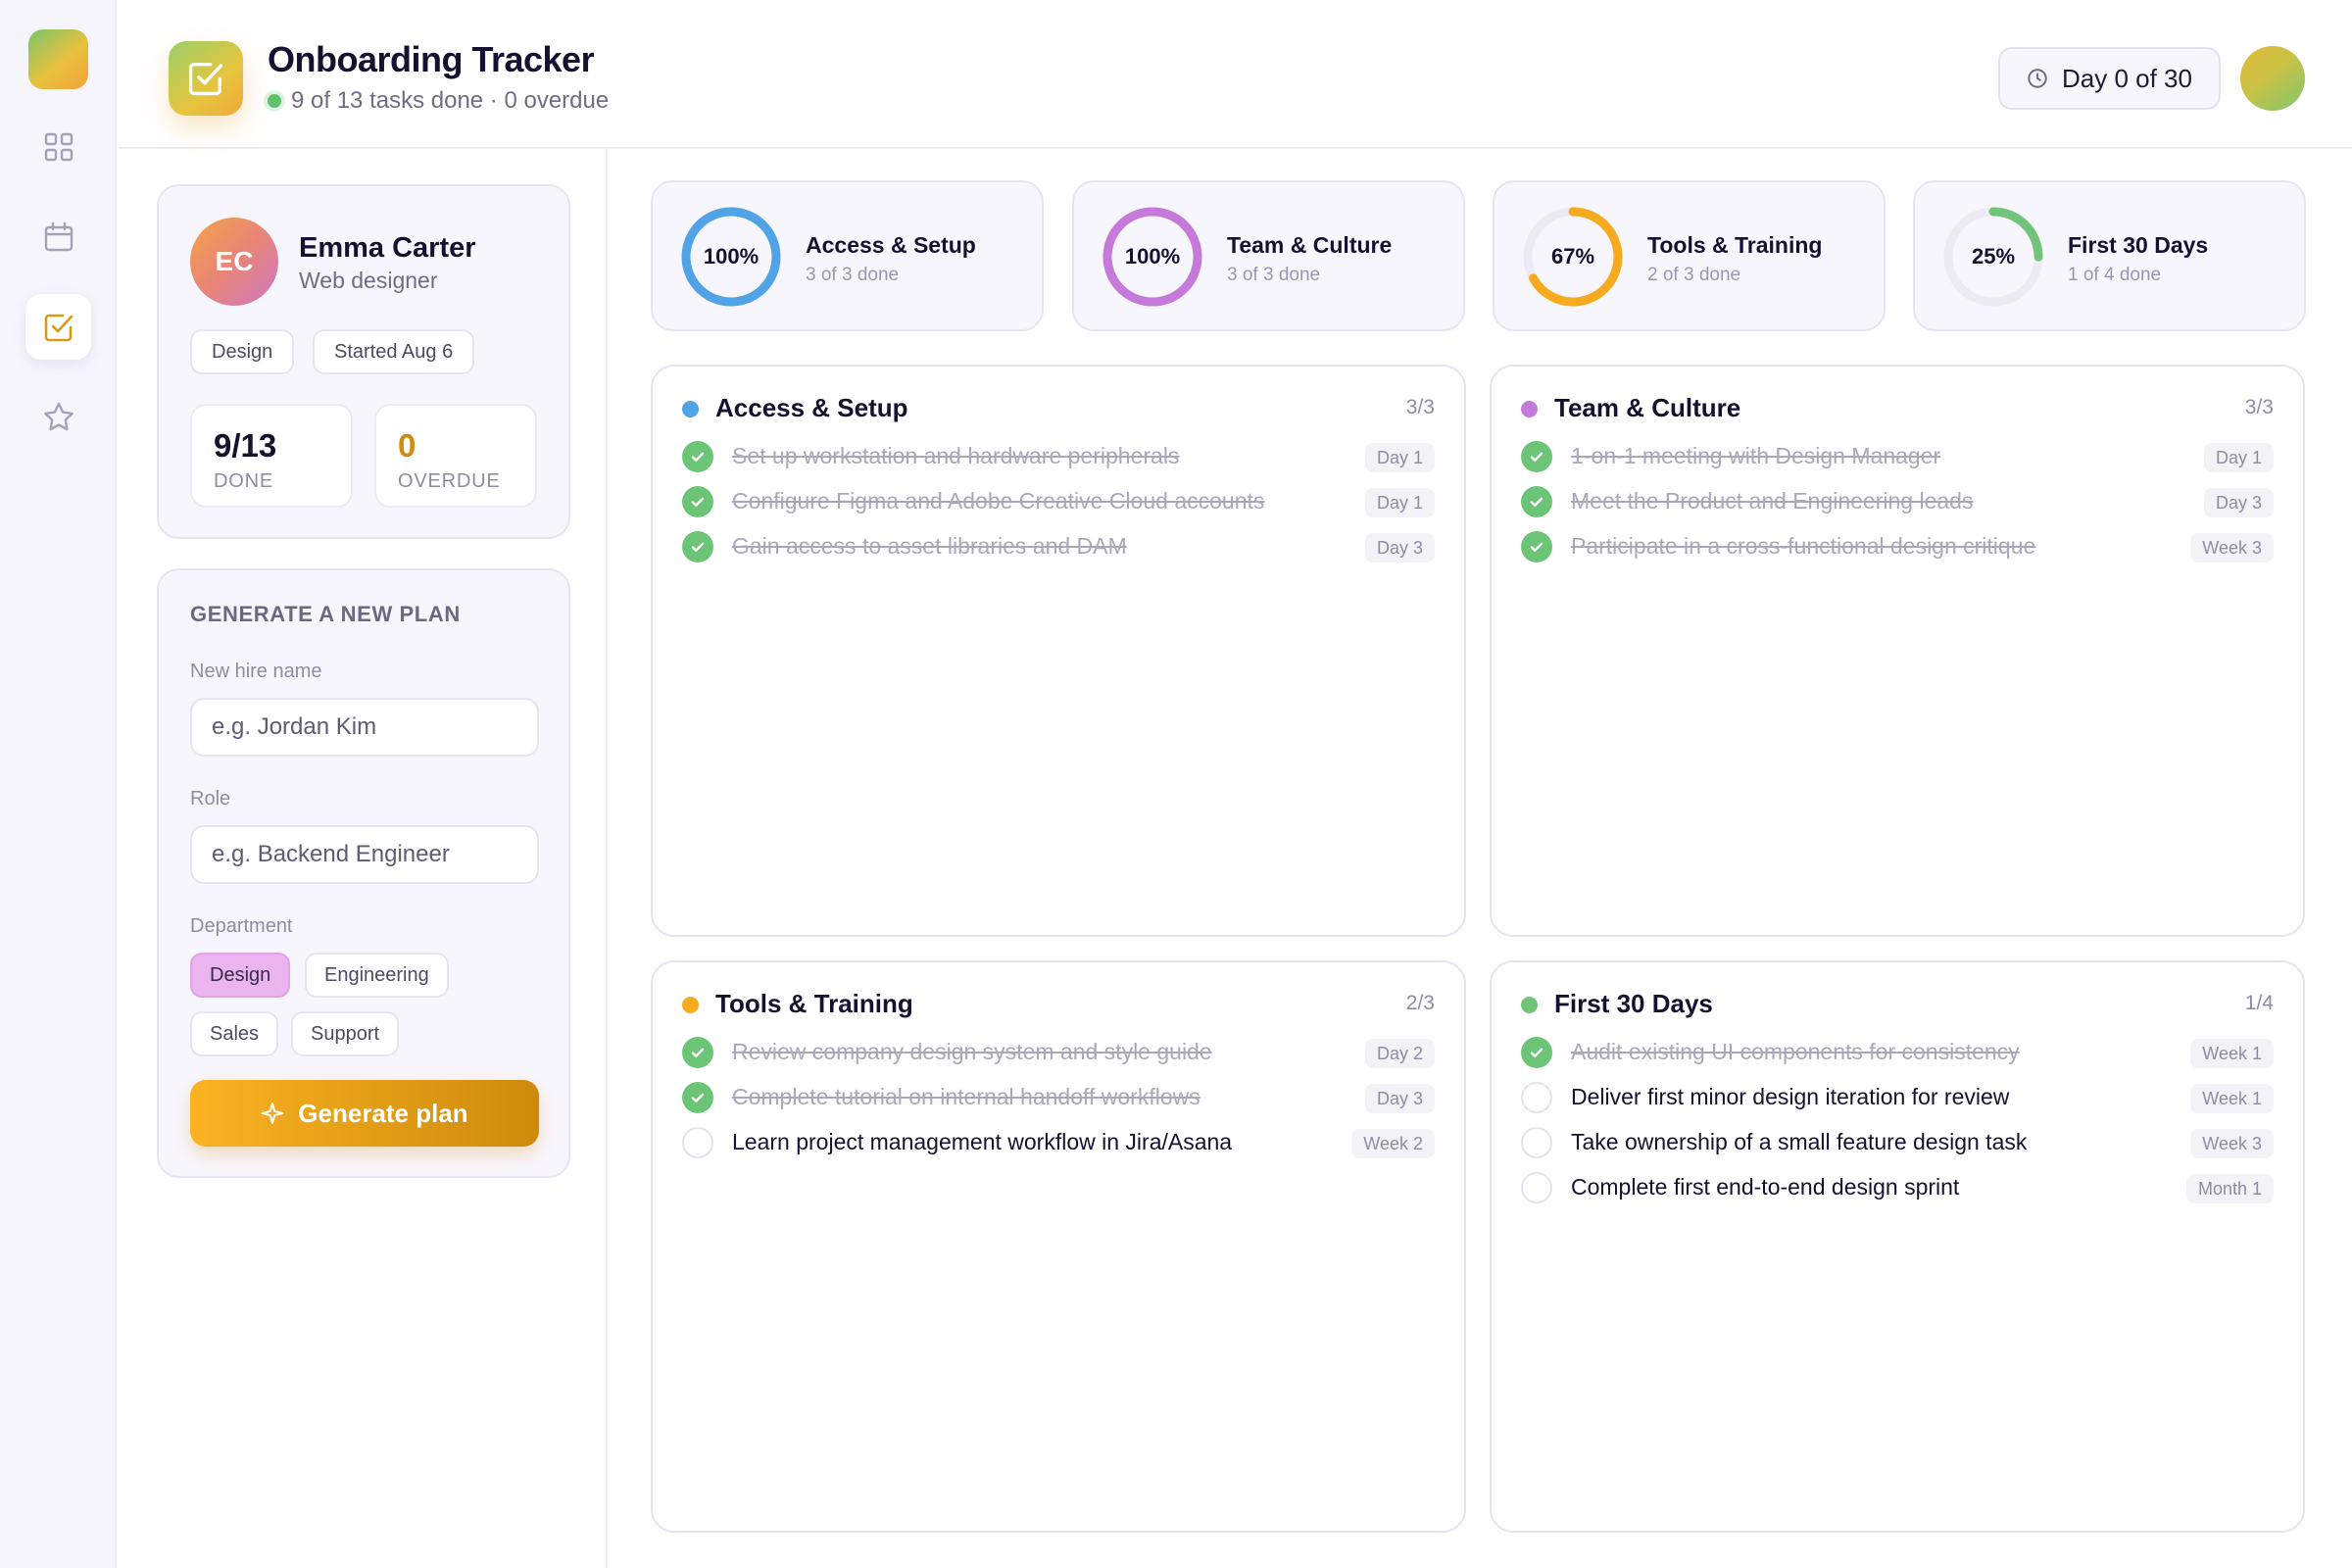 The width and height of the screenshot is (2352, 1568). What do you see at coordinates (811, 407) in the screenshot?
I see `category-title: Access & Setup` at bounding box center [811, 407].